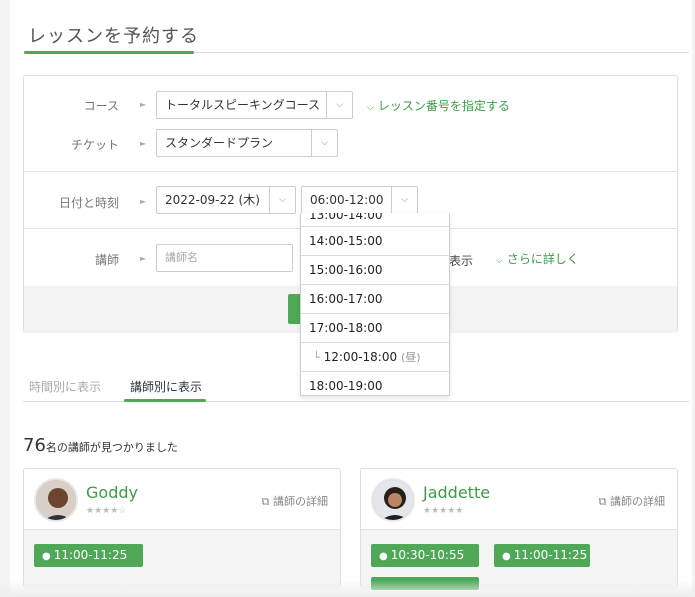 This screenshot has width=695, height=597. Describe the element at coordinates (443, 106) in the screenshot. I see `lesson-number-link-text: レッスン番号を指定する` at that location.